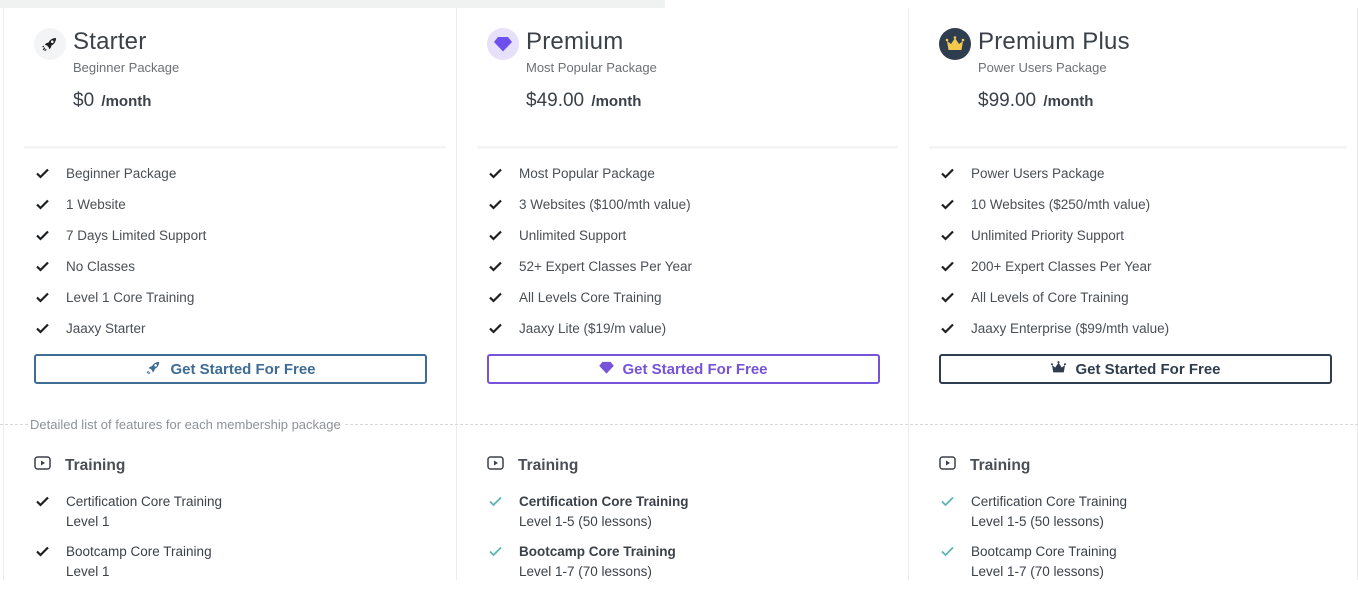 Image resolution: width=1358 pixels, height=592 pixels. What do you see at coordinates (1054, 204) in the screenshot?
I see `feature-item: 10 Websites ($250/mth value)` at bounding box center [1054, 204].